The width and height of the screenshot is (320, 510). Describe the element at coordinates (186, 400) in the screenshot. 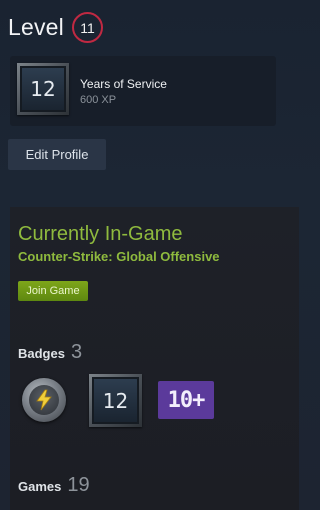

I see `games-owned-badge-icon: 10+` at that location.